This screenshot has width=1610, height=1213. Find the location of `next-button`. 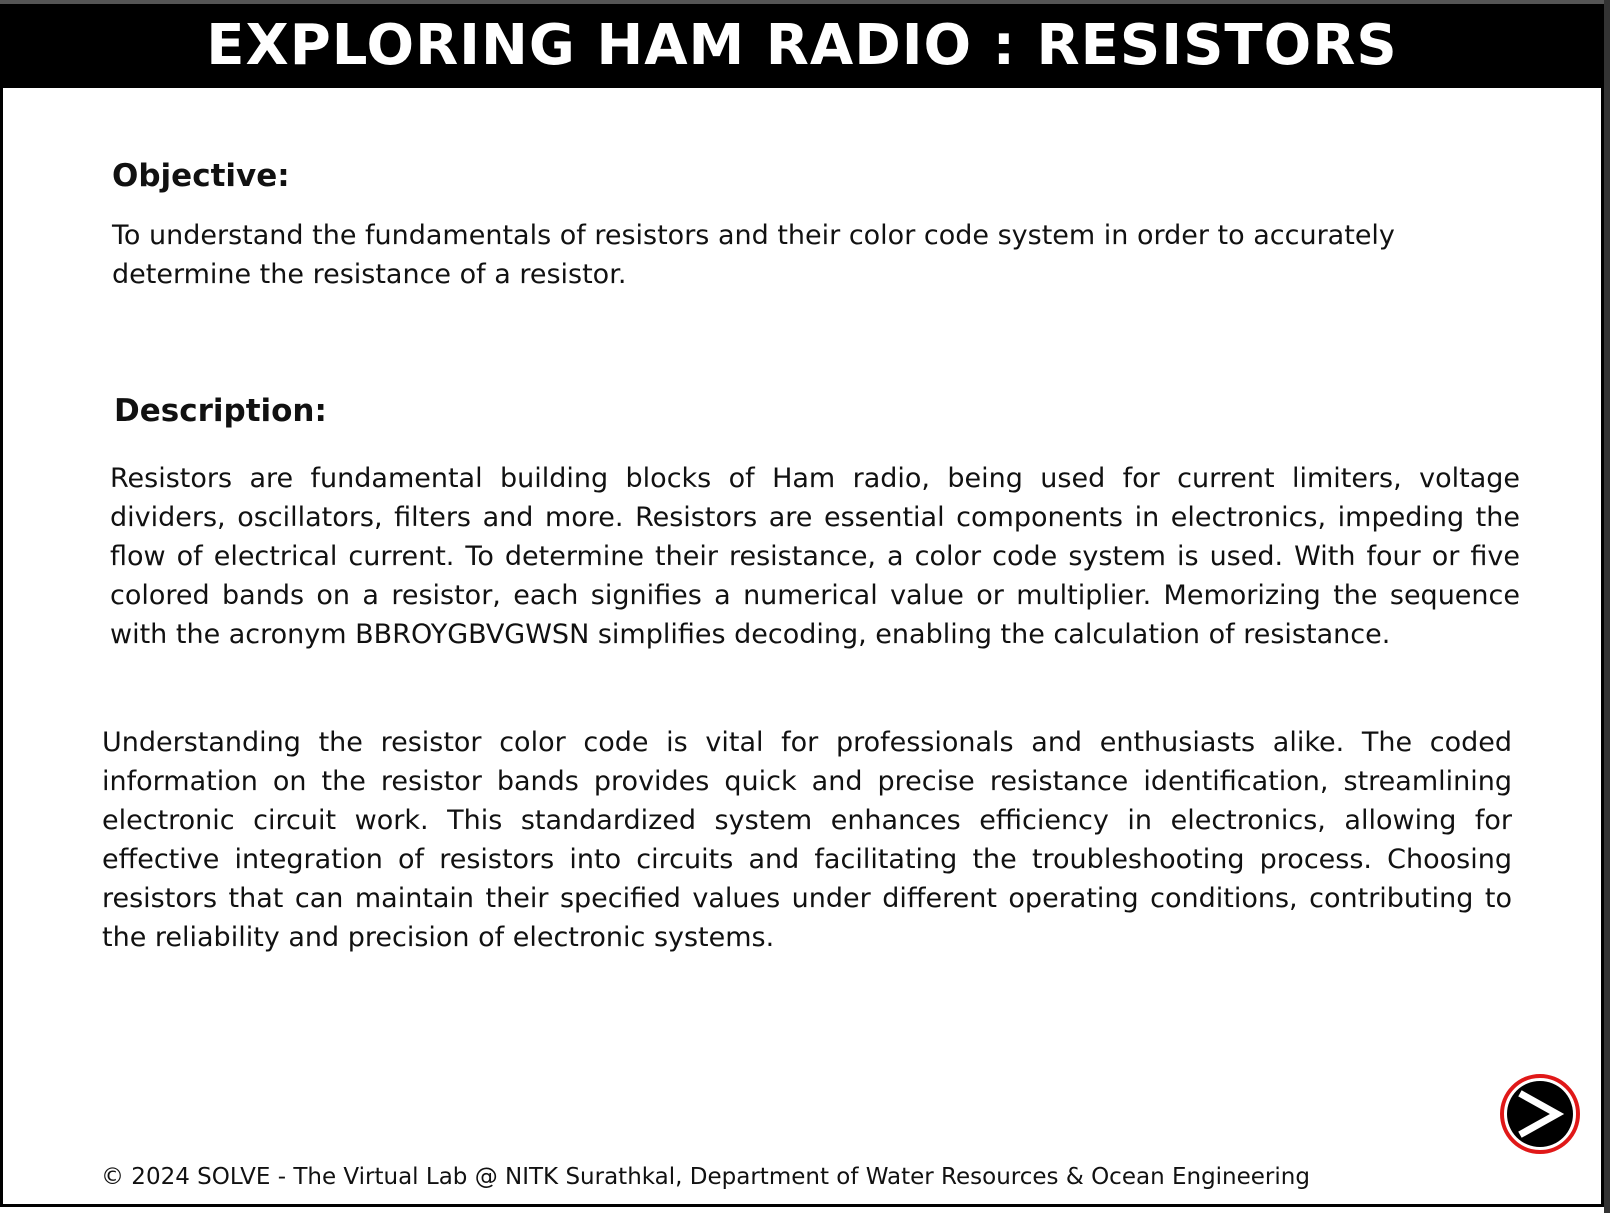

next-button is located at coordinates (1540, 1114).